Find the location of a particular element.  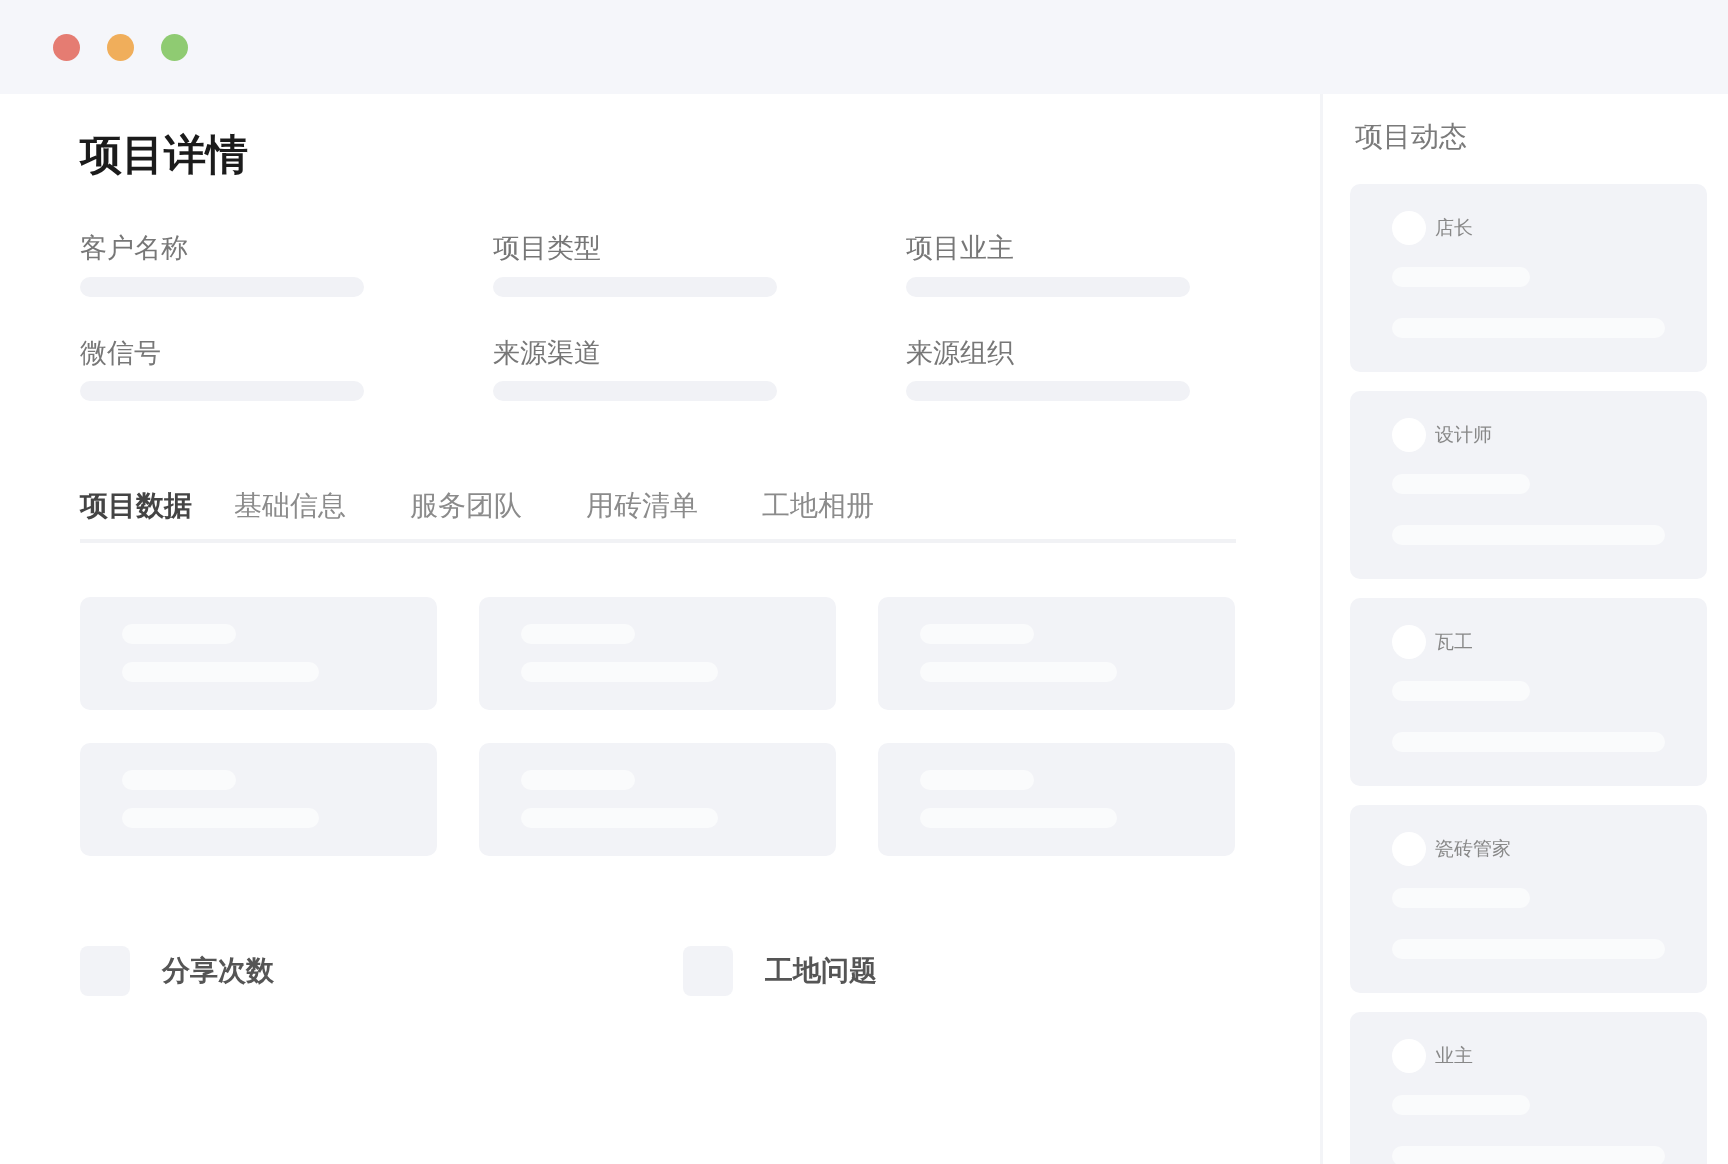

close-dot-icon is located at coordinates (66, 47).